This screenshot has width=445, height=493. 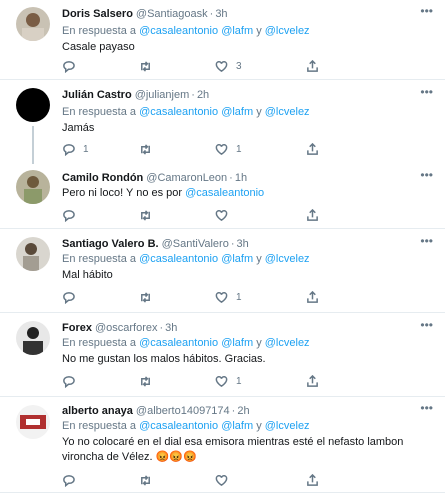 What do you see at coordinates (162, 95) in the screenshot?
I see `author-handle: @julianjem` at bounding box center [162, 95].